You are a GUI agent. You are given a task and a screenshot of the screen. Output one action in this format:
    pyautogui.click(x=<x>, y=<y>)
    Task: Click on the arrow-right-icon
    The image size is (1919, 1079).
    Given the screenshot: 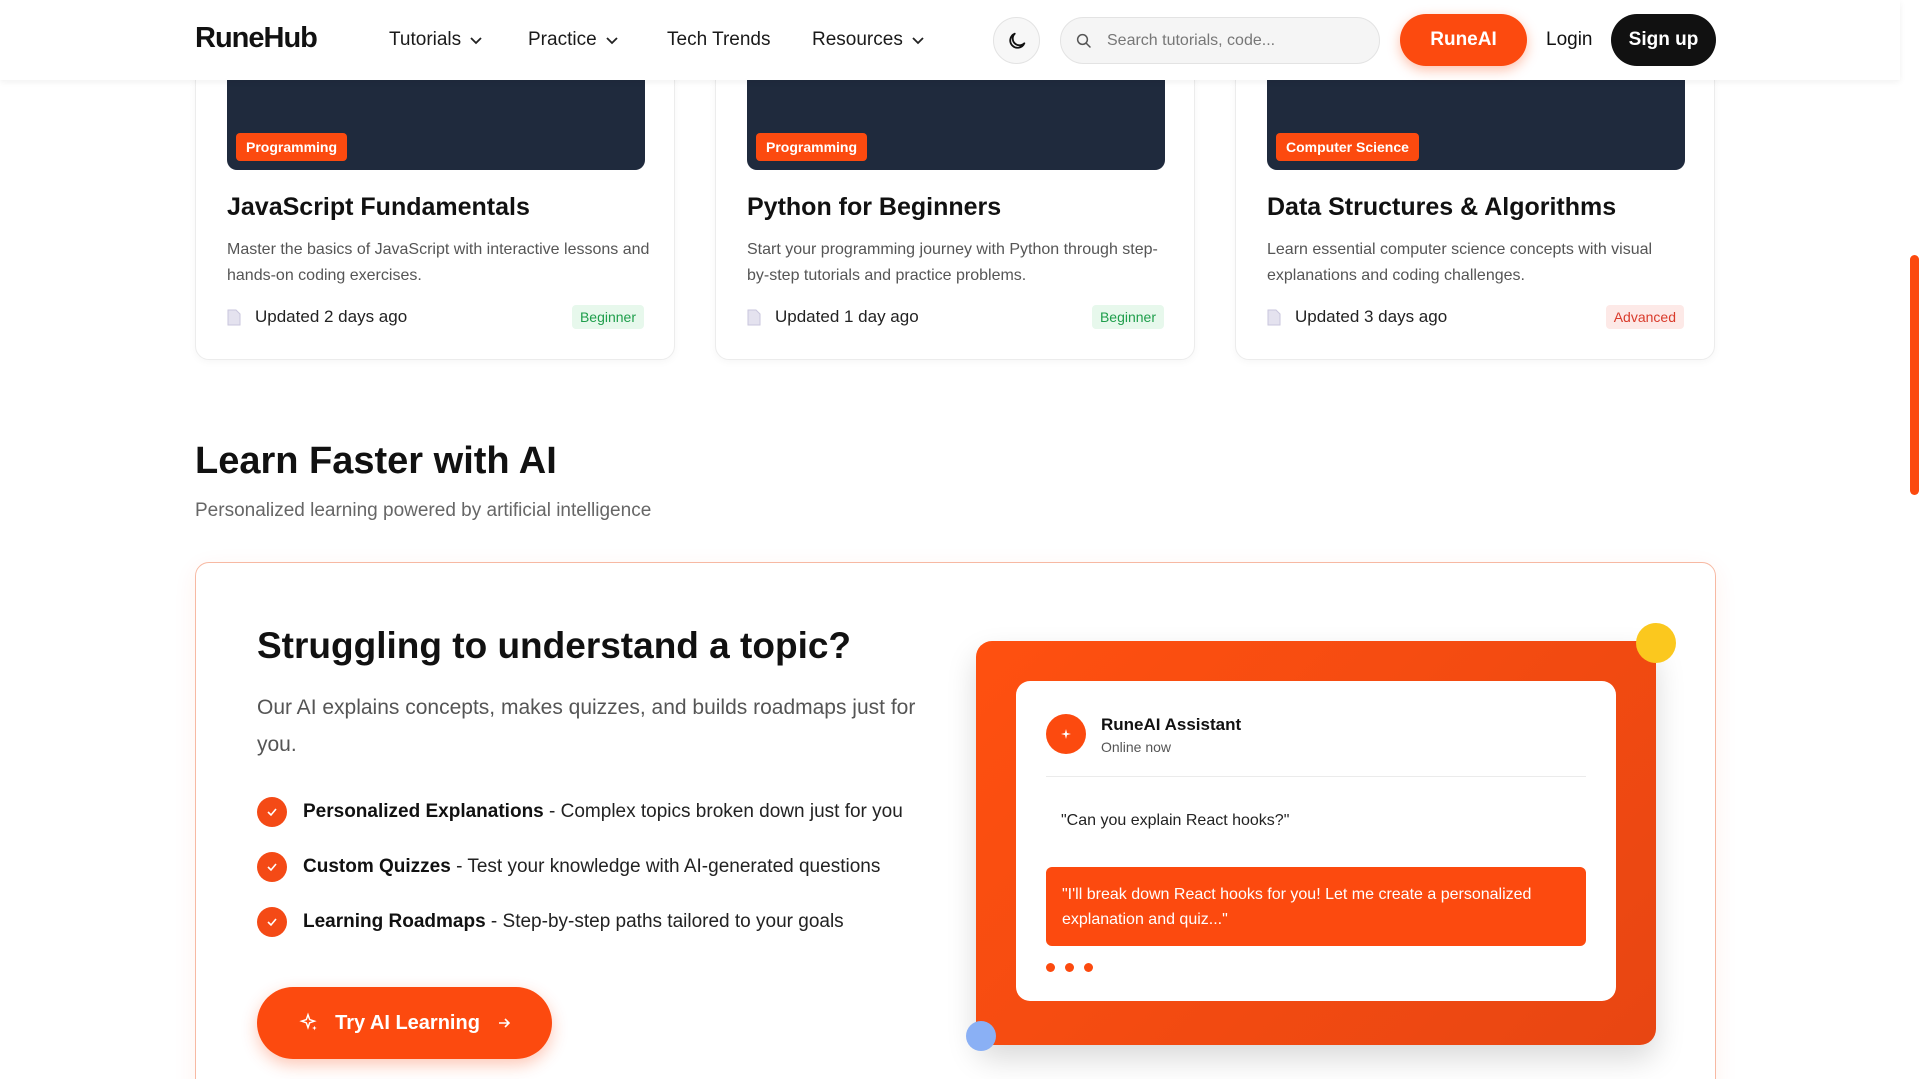 What is the action you would take?
    pyautogui.click(x=504, y=1023)
    